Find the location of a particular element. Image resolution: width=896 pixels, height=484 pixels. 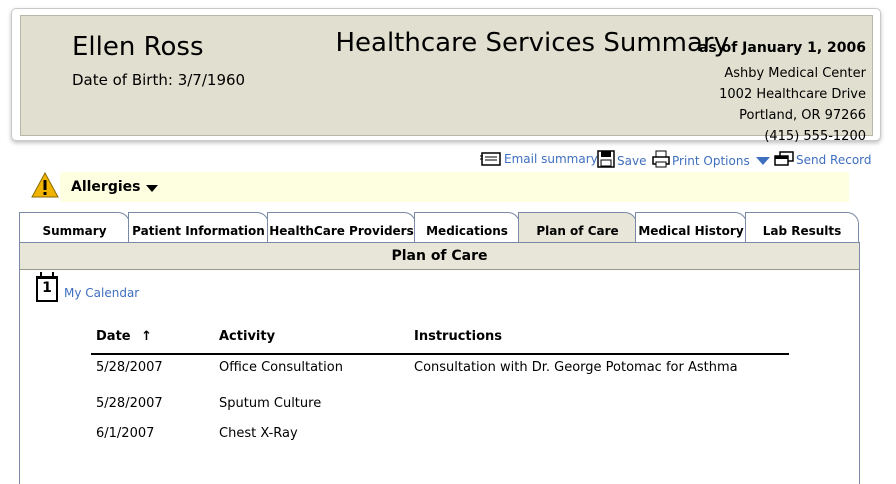

send-record-label: Send Record is located at coordinates (834, 160).